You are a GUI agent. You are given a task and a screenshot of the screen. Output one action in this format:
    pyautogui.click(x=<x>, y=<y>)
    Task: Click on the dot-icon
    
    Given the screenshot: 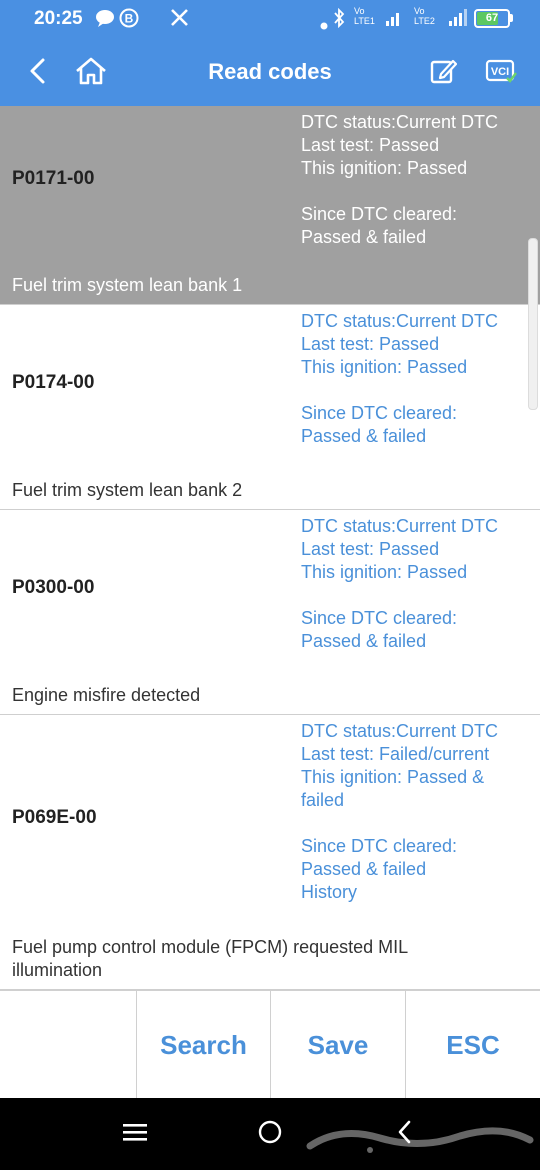 What is the action you would take?
    pyautogui.click(x=324, y=25)
    